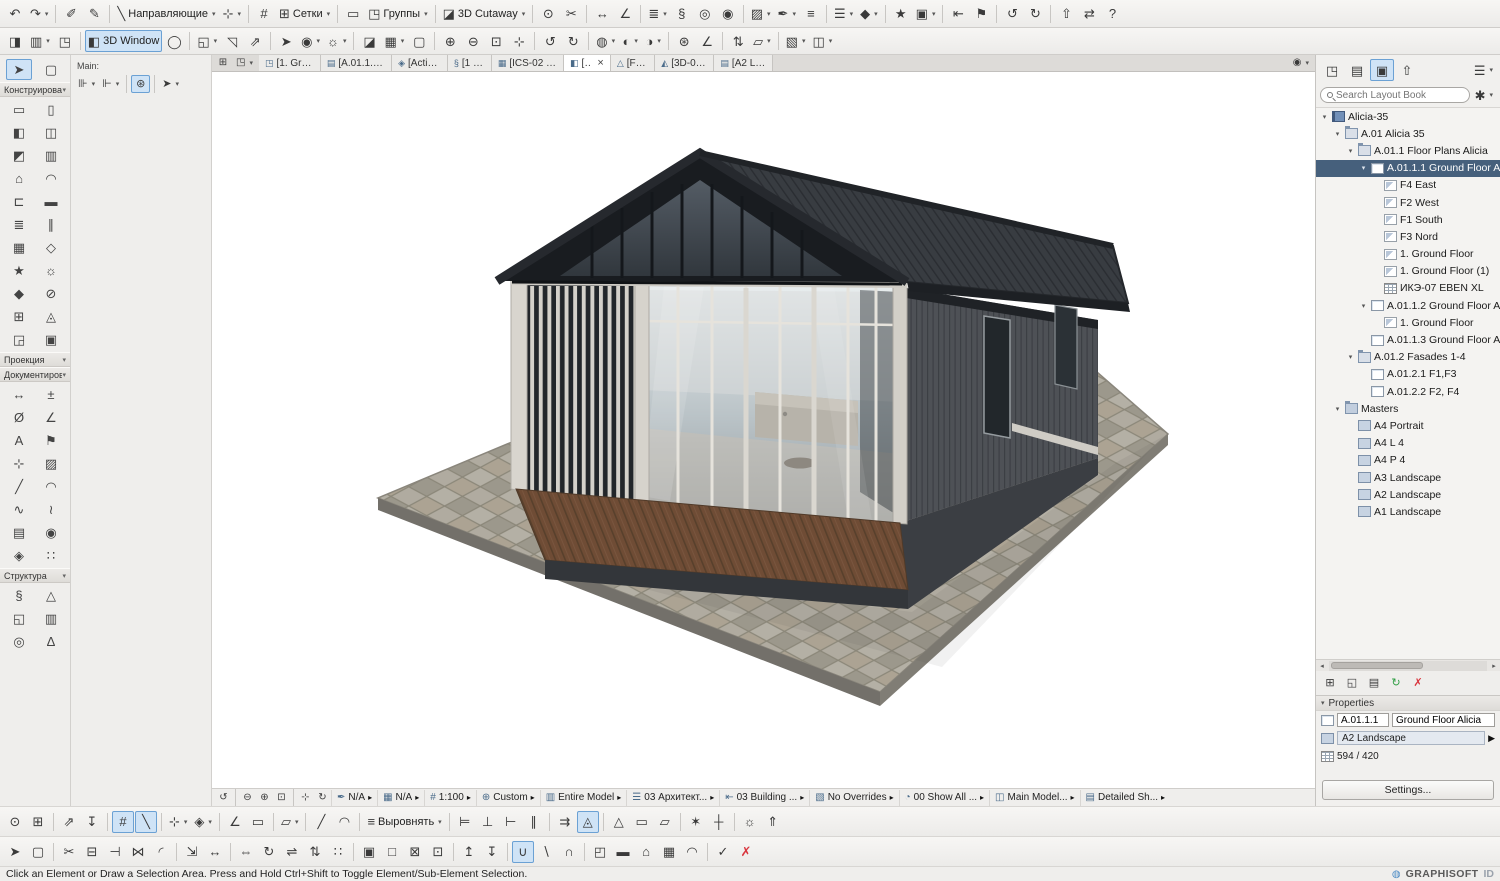 This screenshot has width=1500, height=881. What do you see at coordinates (773, 822) in the screenshot?
I see `north-icon: ⇑` at bounding box center [773, 822].